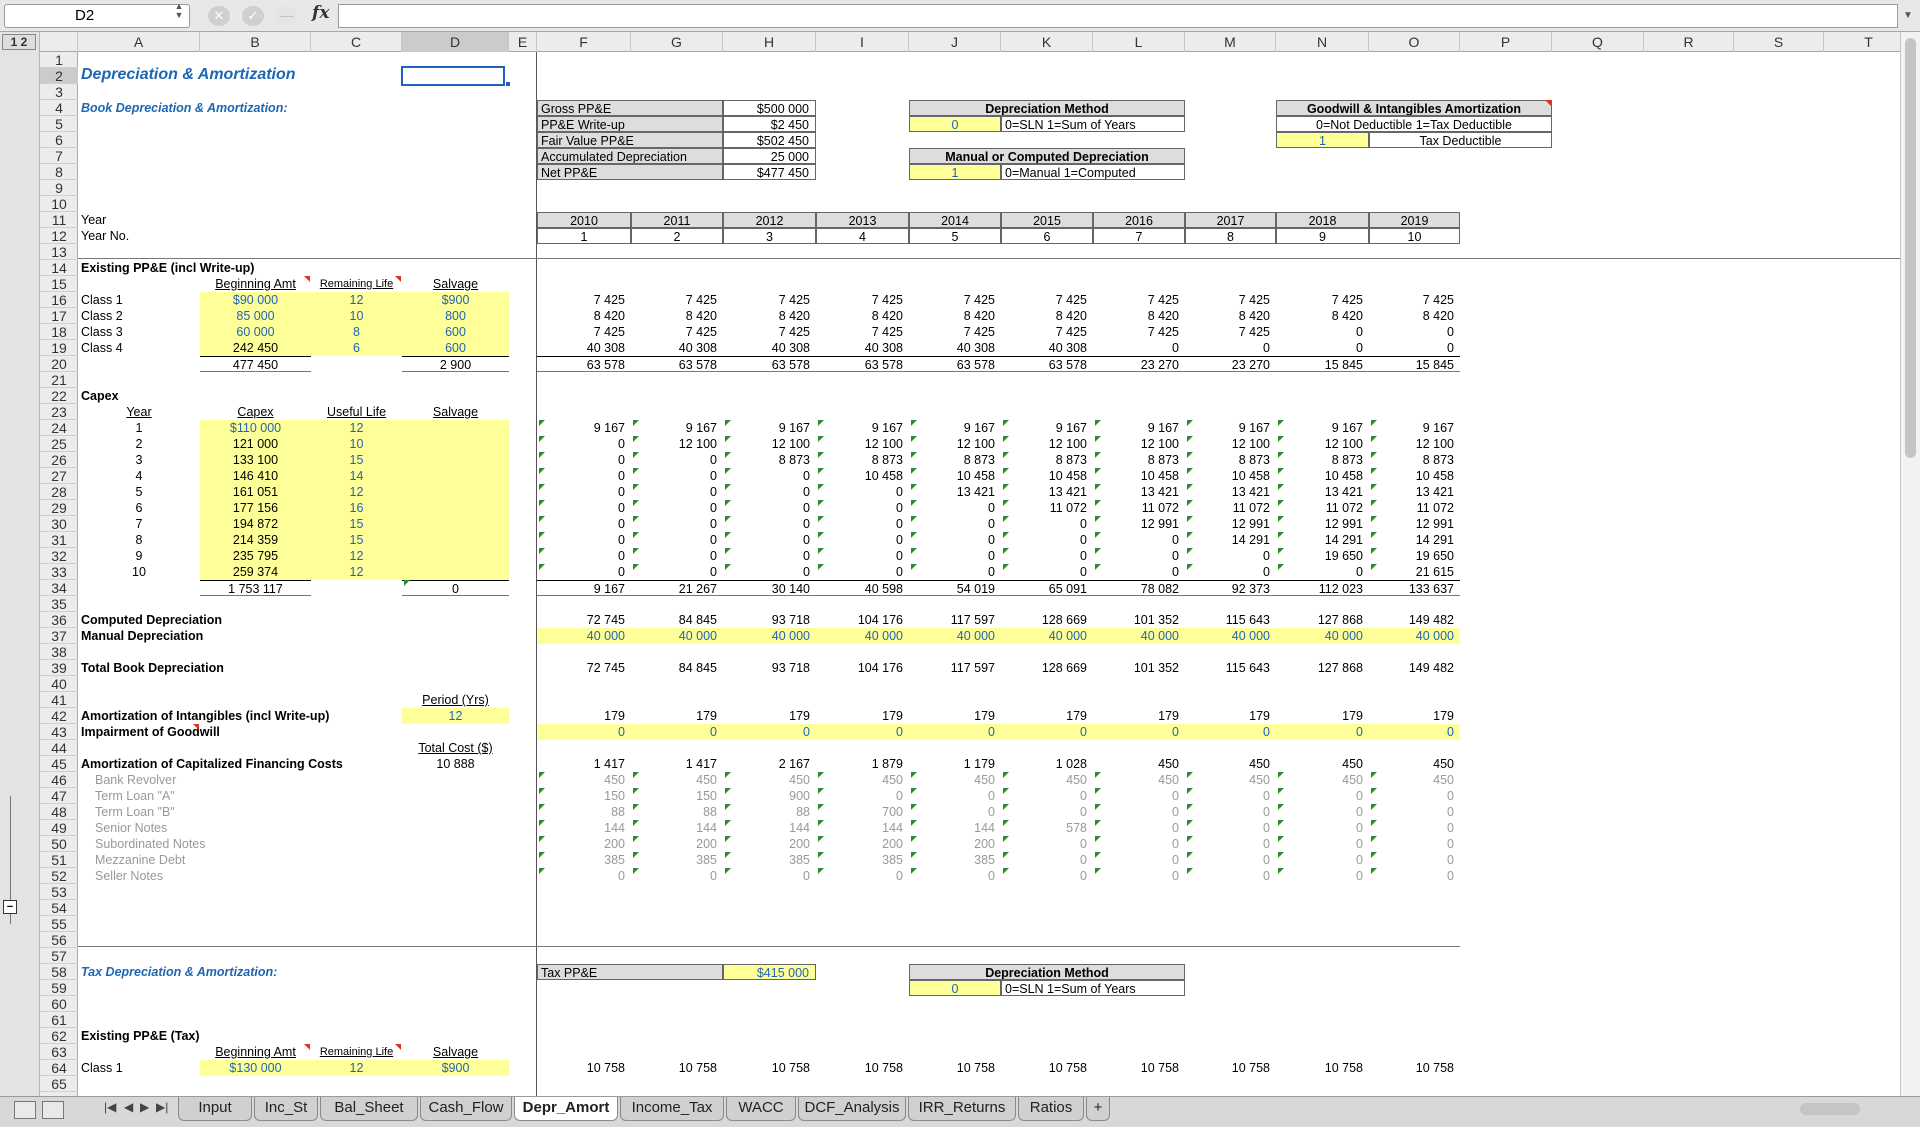  What do you see at coordinates (59, 972) in the screenshot?
I see `row-header-58: 58` at bounding box center [59, 972].